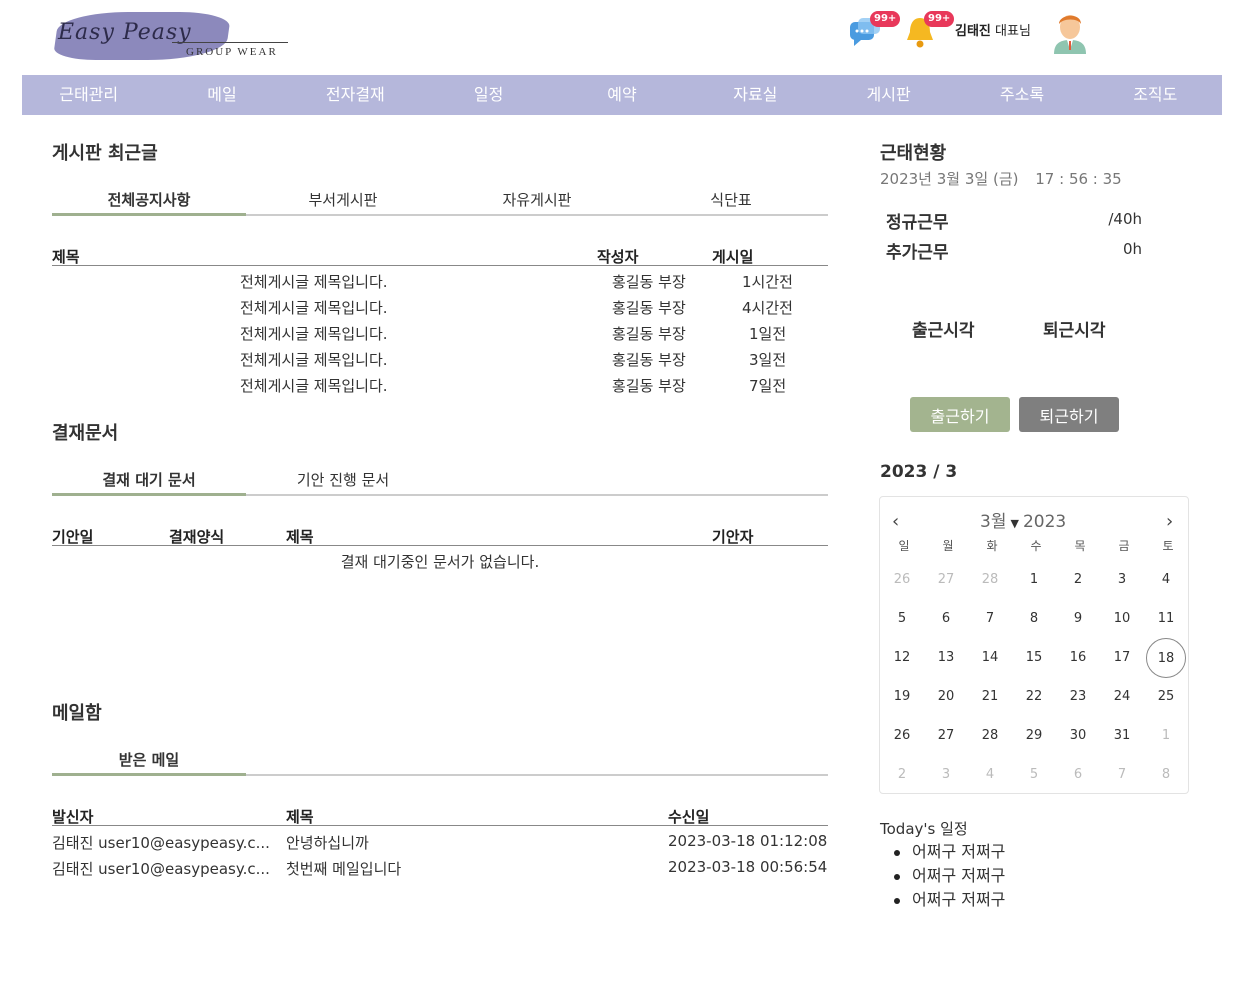  I want to click on check-out-button: 퇴근하기, so click(1069, 414).